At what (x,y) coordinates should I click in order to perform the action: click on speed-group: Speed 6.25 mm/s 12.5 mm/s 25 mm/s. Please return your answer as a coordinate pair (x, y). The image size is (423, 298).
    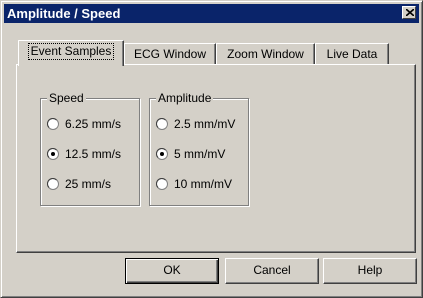
    Looking at the image, I should click on (90, 148).